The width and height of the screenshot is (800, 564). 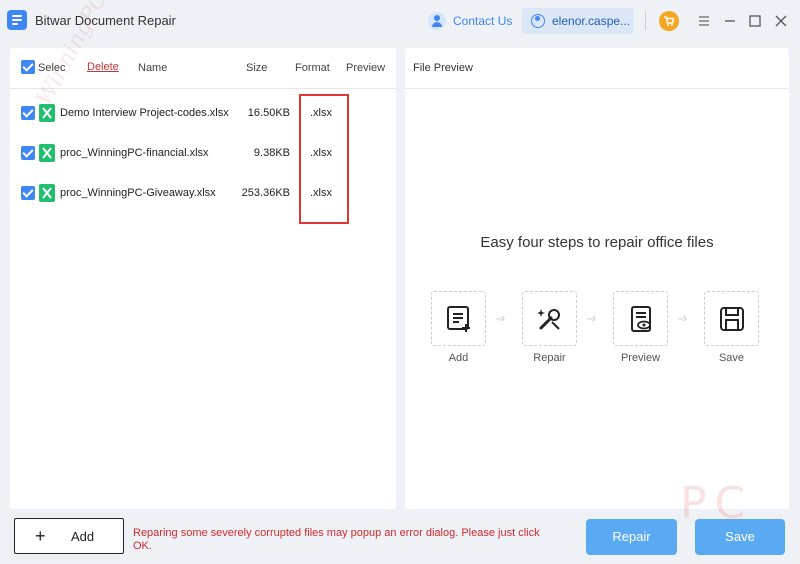 I want to click on steps-title: Easy four steps to repair office files, so click(x=597, y=242).